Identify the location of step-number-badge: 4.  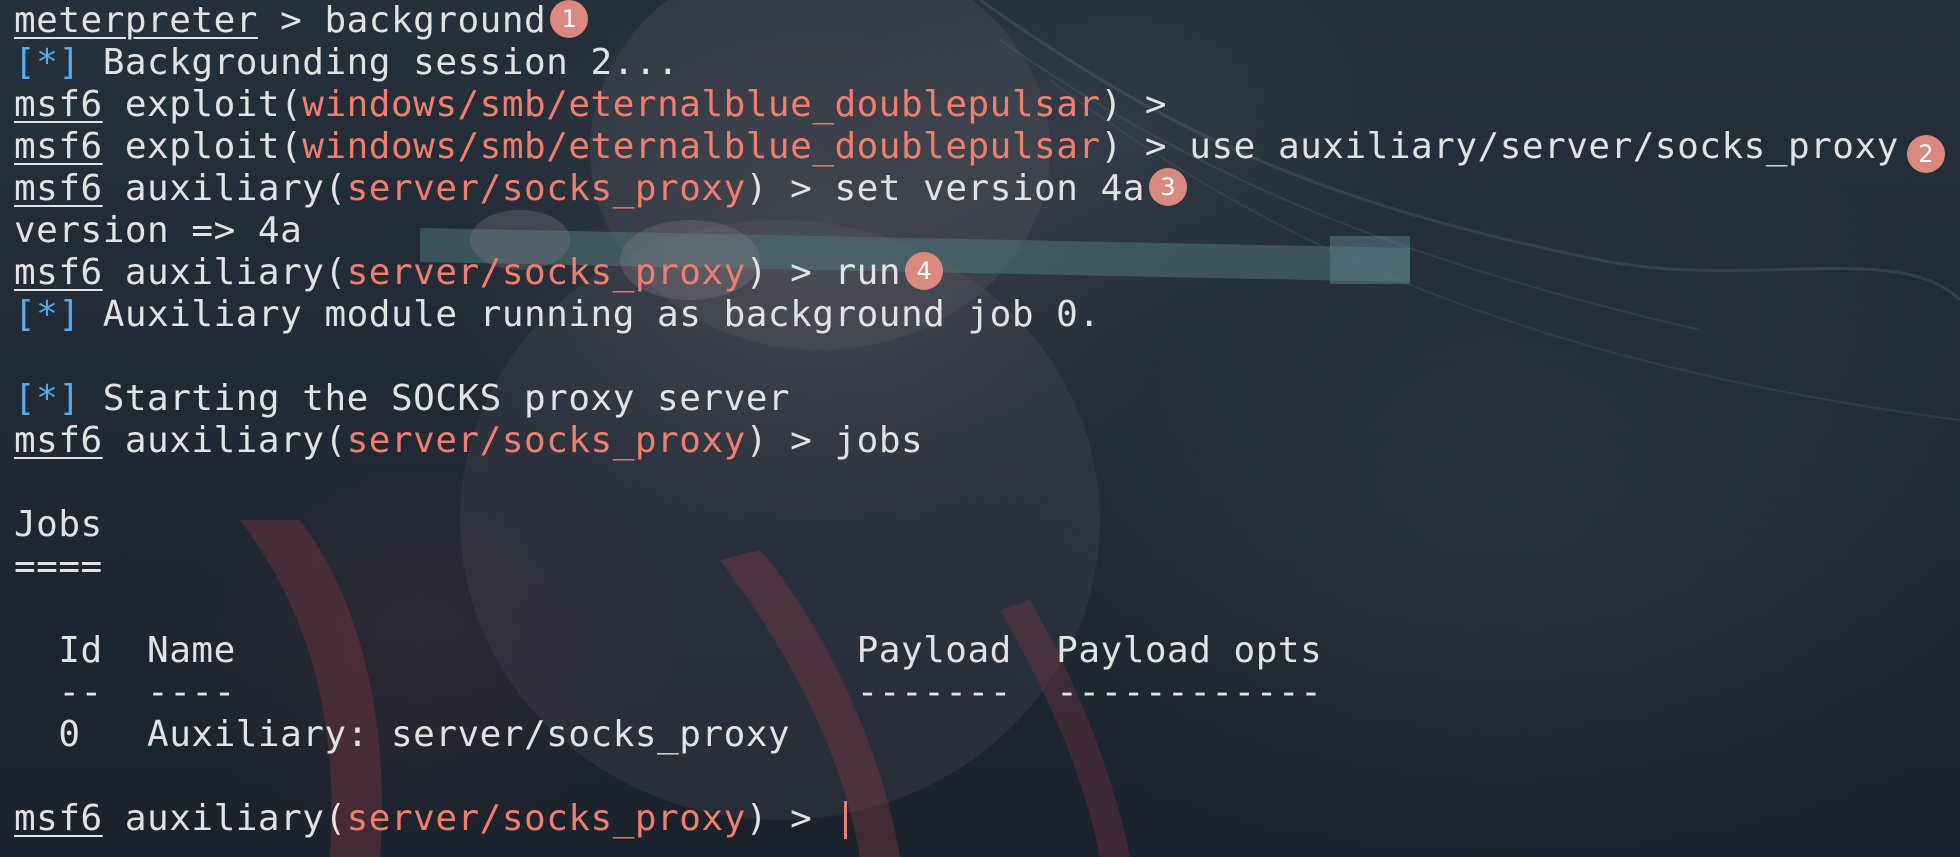
(924, 271).